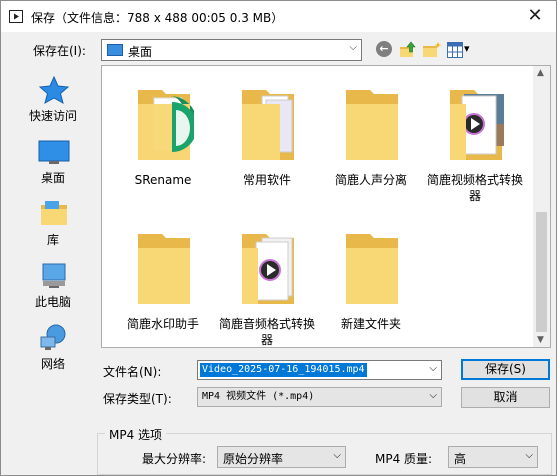 Image resolution: width=557 pixels, height=476 pixels. I want to click on folder-video-icon, so click(477, 125).